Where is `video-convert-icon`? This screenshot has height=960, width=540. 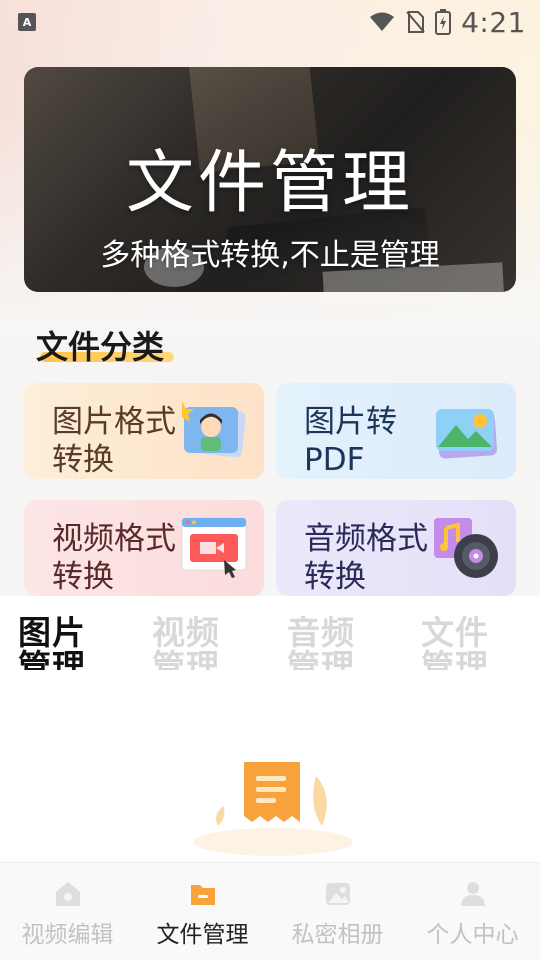 video-convert-icon is located at coordinates (214, 547).